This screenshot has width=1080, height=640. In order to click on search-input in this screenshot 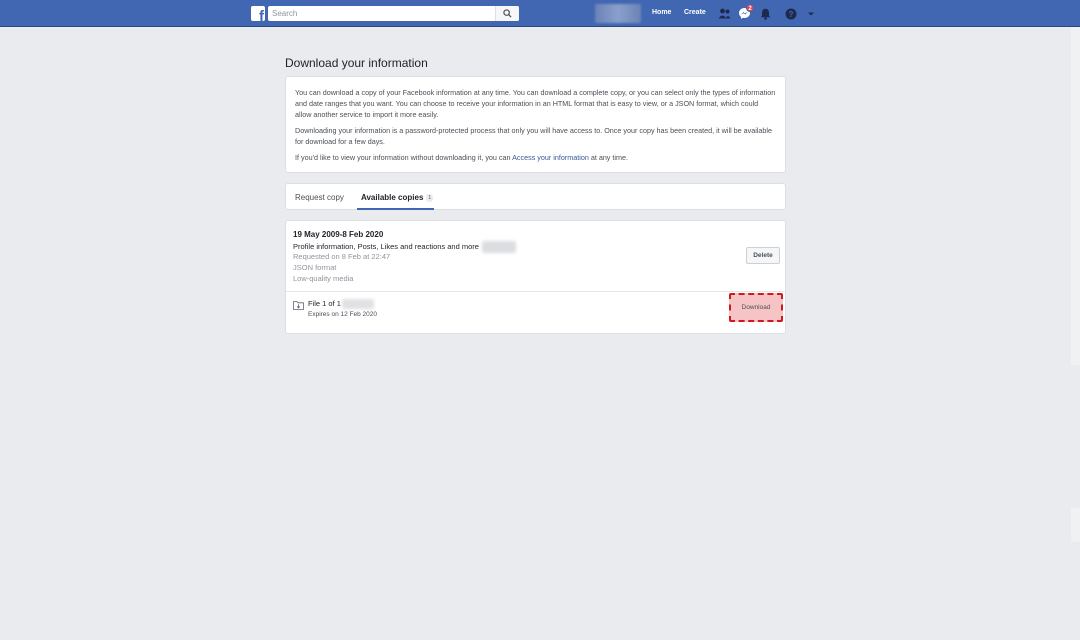, I will do `click(380, 13)`.